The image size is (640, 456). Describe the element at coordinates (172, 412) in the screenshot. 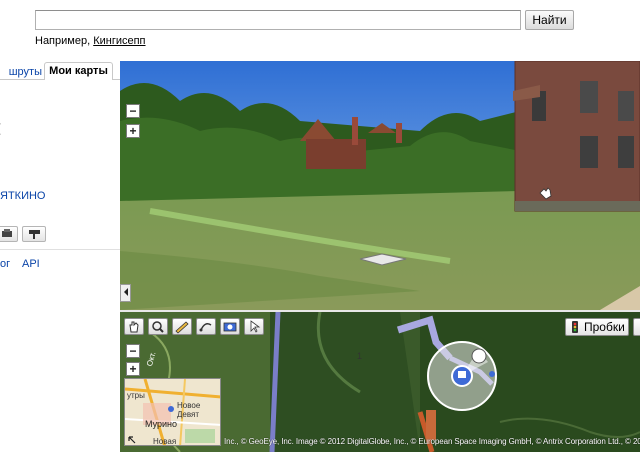

I see `overview-minimap: Новое Девят утры Мурино Новая` at that location.